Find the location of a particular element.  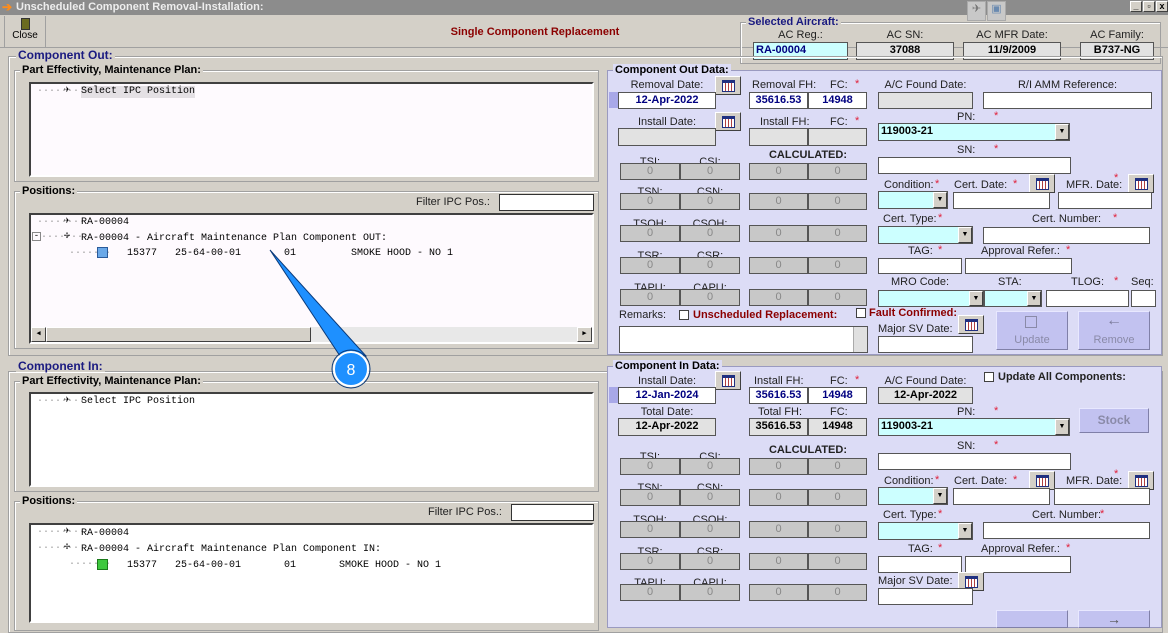

callout-annotation: 8 is located at coordinates (320, 319).